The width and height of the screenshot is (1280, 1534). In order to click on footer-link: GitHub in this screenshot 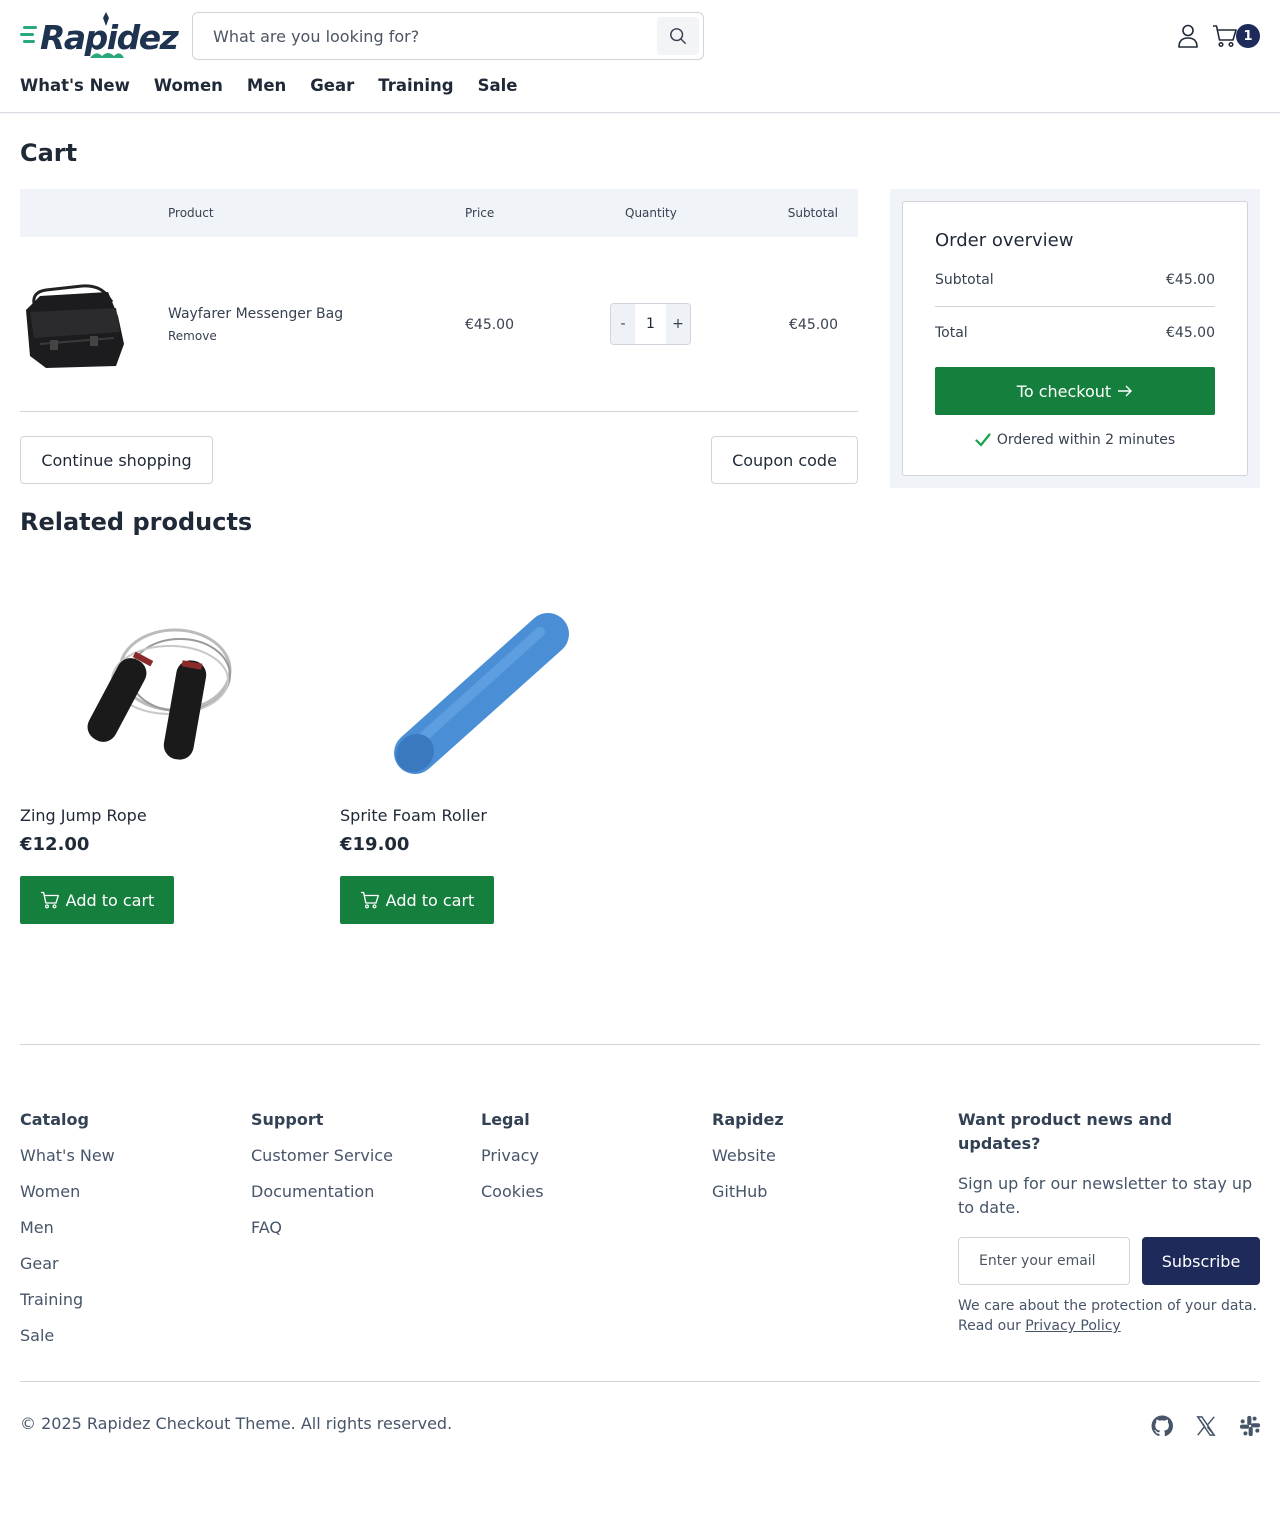, I will do `click(748, 1192)`.